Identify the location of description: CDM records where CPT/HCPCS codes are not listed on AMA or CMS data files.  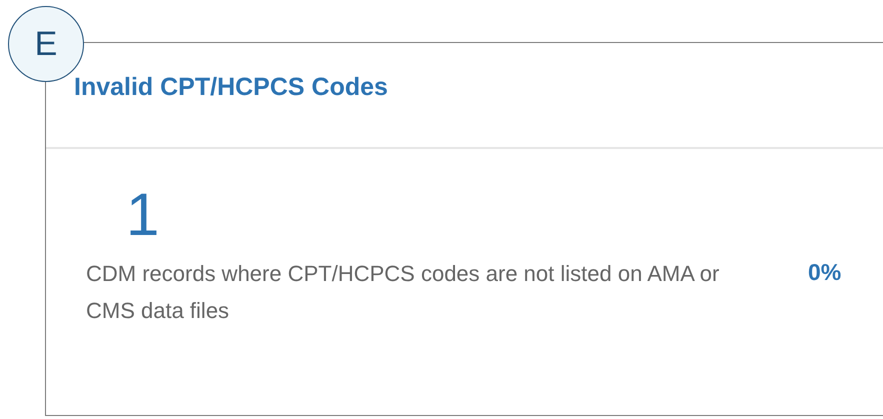
(403, 292).